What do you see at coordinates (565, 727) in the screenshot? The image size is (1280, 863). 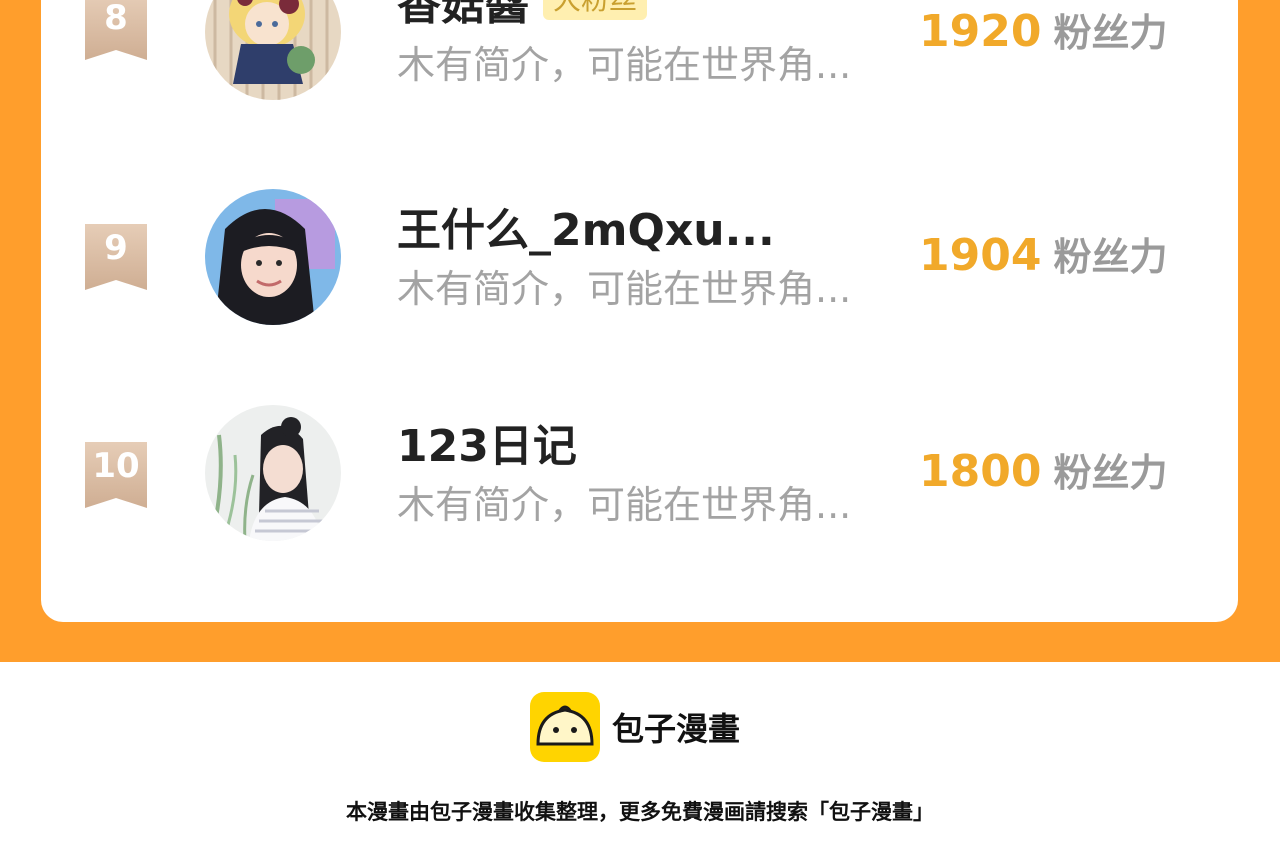 I see `bun-logo-icon` at bounding box center [565, 727].